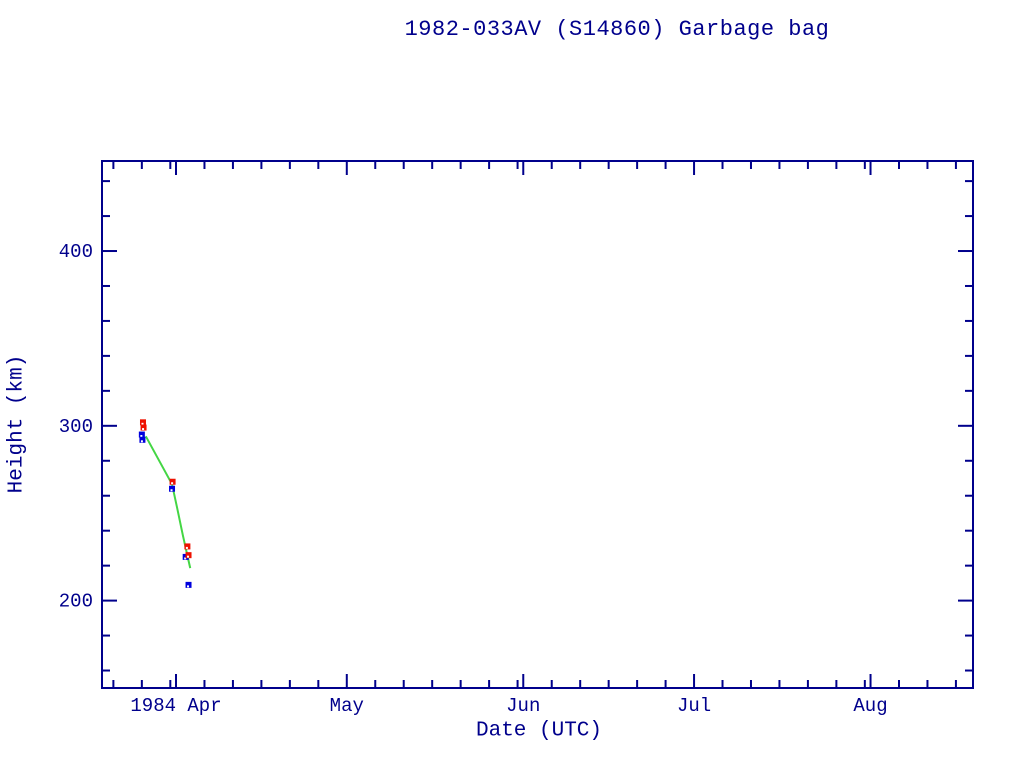 This screenshot has width=1024, height=768. Describe the element at coordinates (76, 602) in the screenshot. I see `y-tick-label: 200` at that location.